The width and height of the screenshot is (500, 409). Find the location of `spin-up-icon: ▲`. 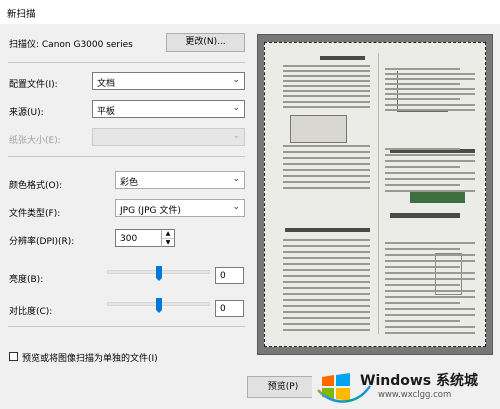

spin-up-icon: ▲ is located at coordinates (167, 234).